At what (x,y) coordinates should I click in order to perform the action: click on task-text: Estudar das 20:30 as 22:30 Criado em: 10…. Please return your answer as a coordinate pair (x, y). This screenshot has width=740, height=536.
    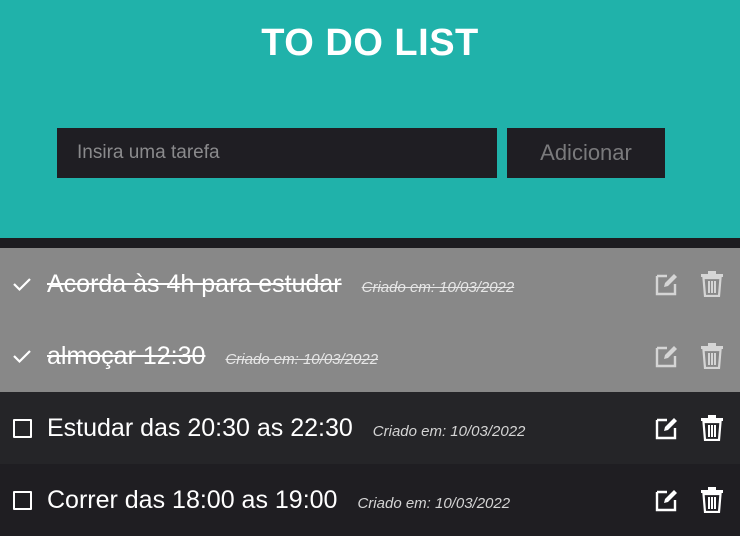
    Looking at the image, I should click on (286, 428).